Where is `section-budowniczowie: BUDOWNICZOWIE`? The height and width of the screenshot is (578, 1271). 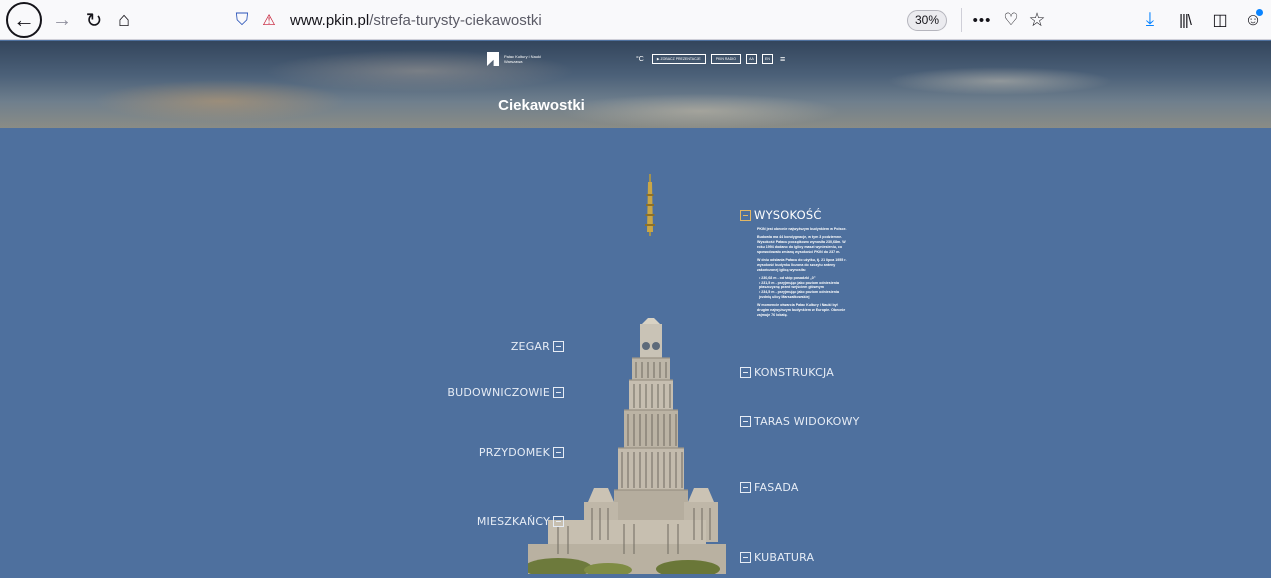
section-budowniczowie: BUDOWNICZOWIE is located at coordinates (474, 392).